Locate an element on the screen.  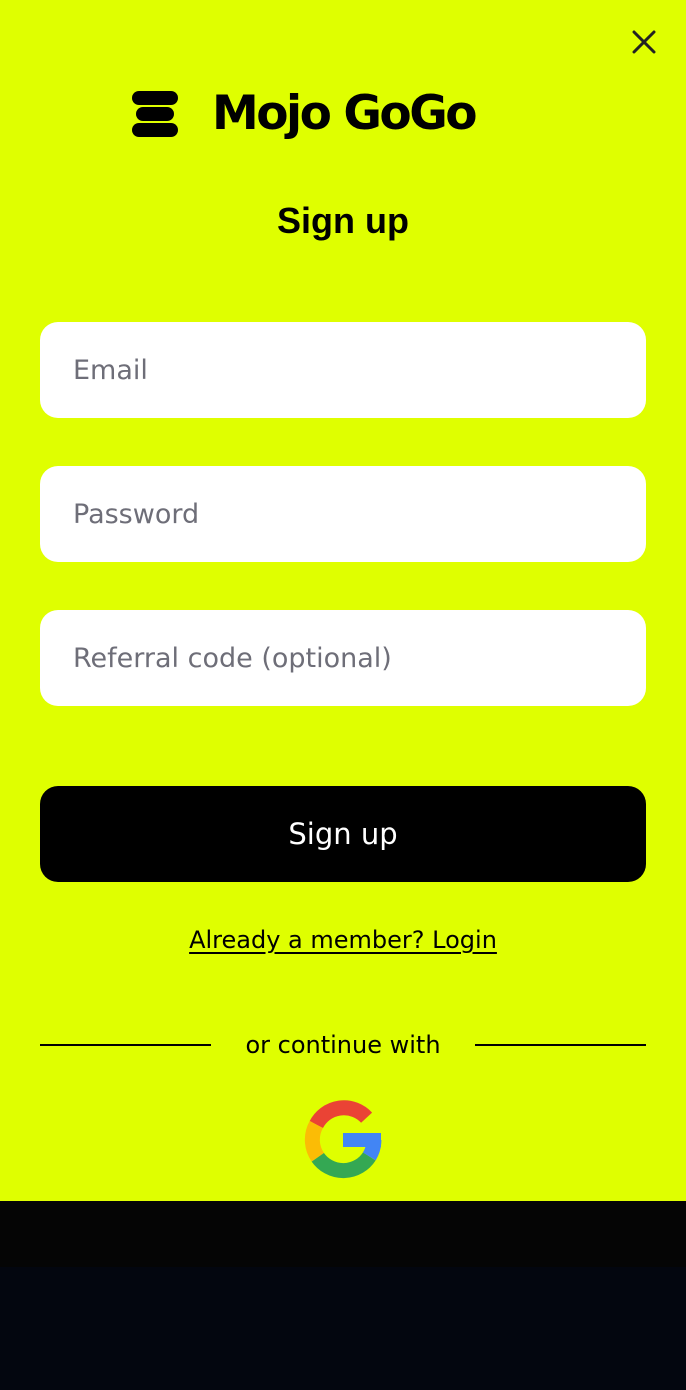
close-icon is located at coordinates (644, 42).